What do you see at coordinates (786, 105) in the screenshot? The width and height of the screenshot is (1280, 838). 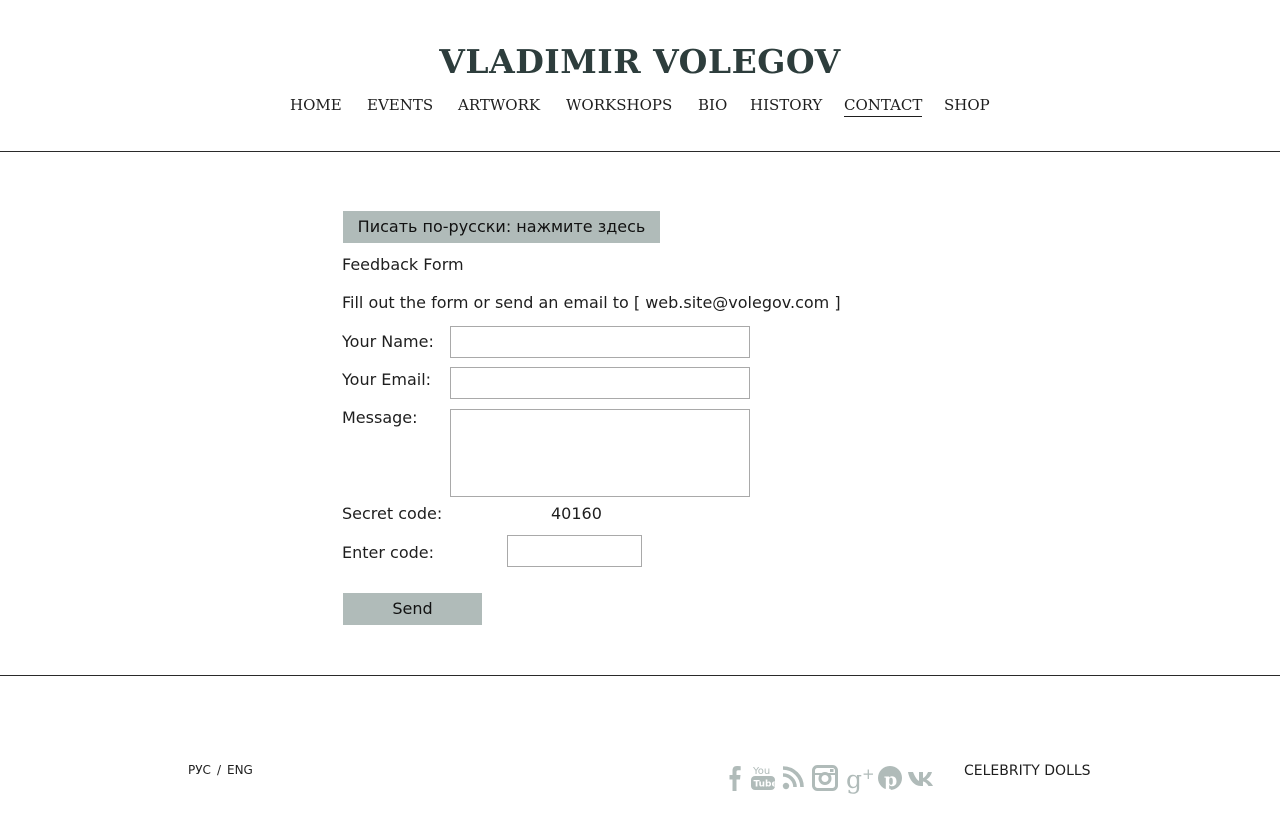 I see `nav-history: HISTORY` at bounding box center [786, 105].